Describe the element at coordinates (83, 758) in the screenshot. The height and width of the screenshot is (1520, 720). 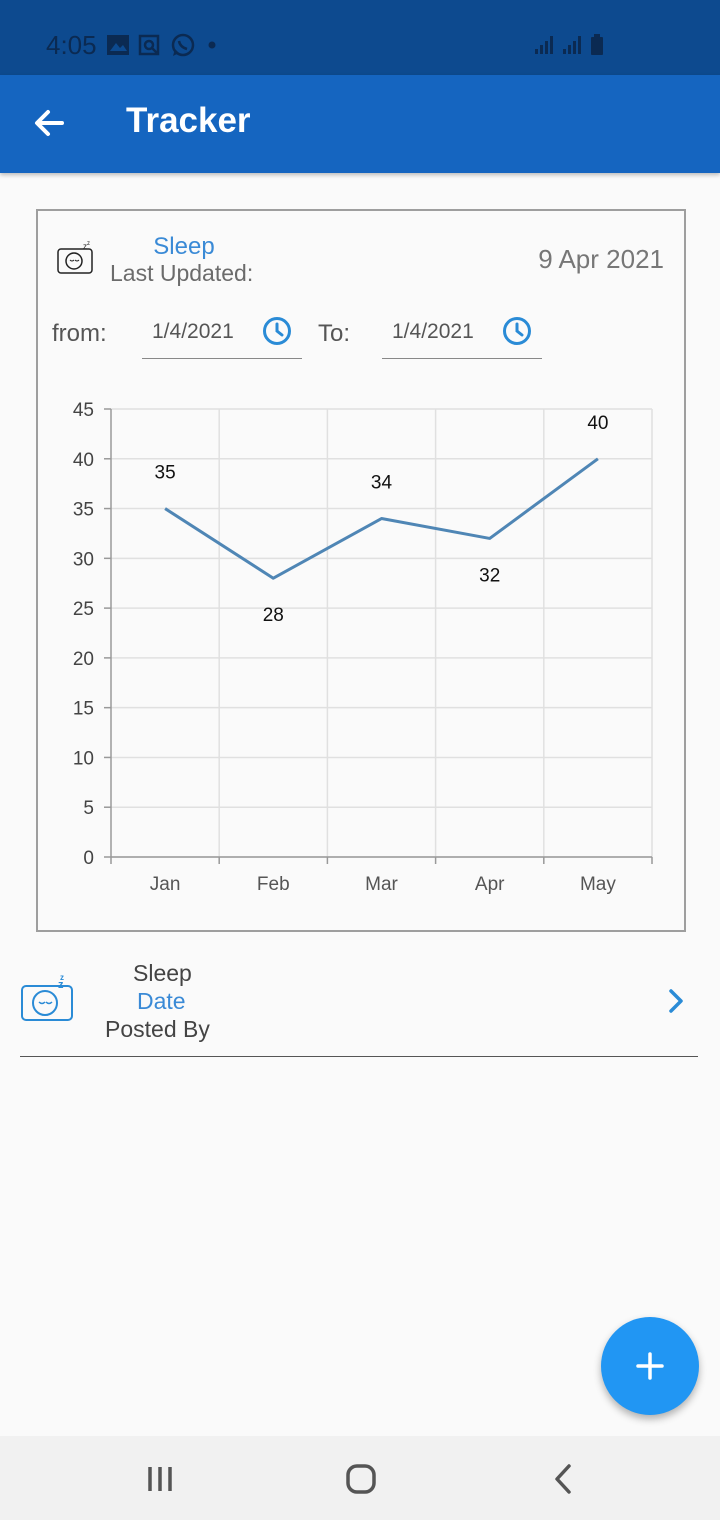
I see `y-tick-label: 10` at that location.